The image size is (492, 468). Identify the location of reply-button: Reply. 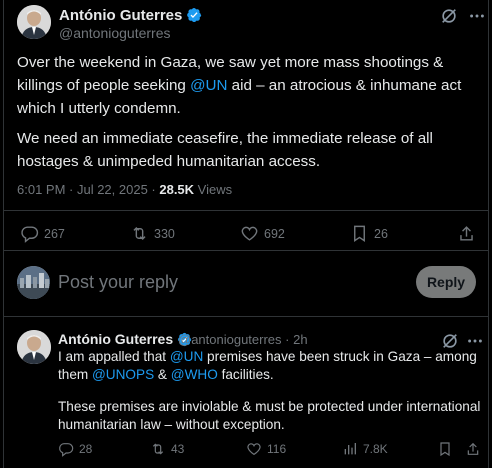
(446, 282).